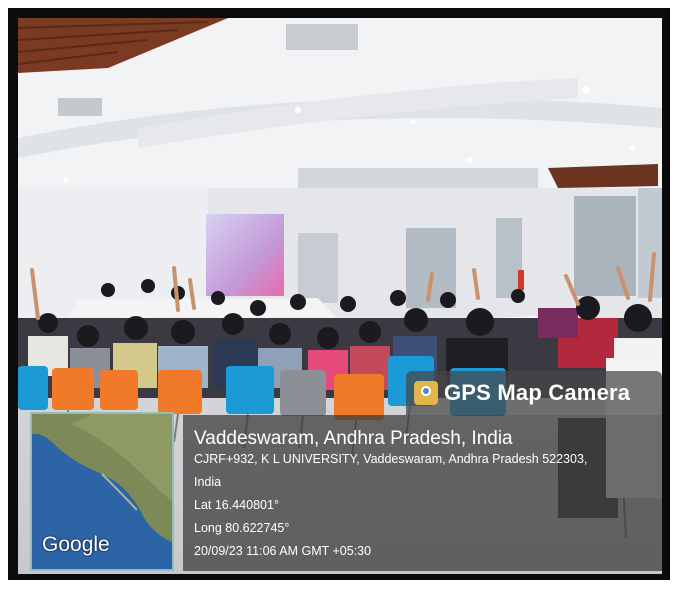 This screenshot has height=589, width=680. What do you see at coordinates (353, 438) in the screenshot?
I see `location-place: Vaddeswaram, Andhra Pradesh, India` at bounding box center [353, 438].